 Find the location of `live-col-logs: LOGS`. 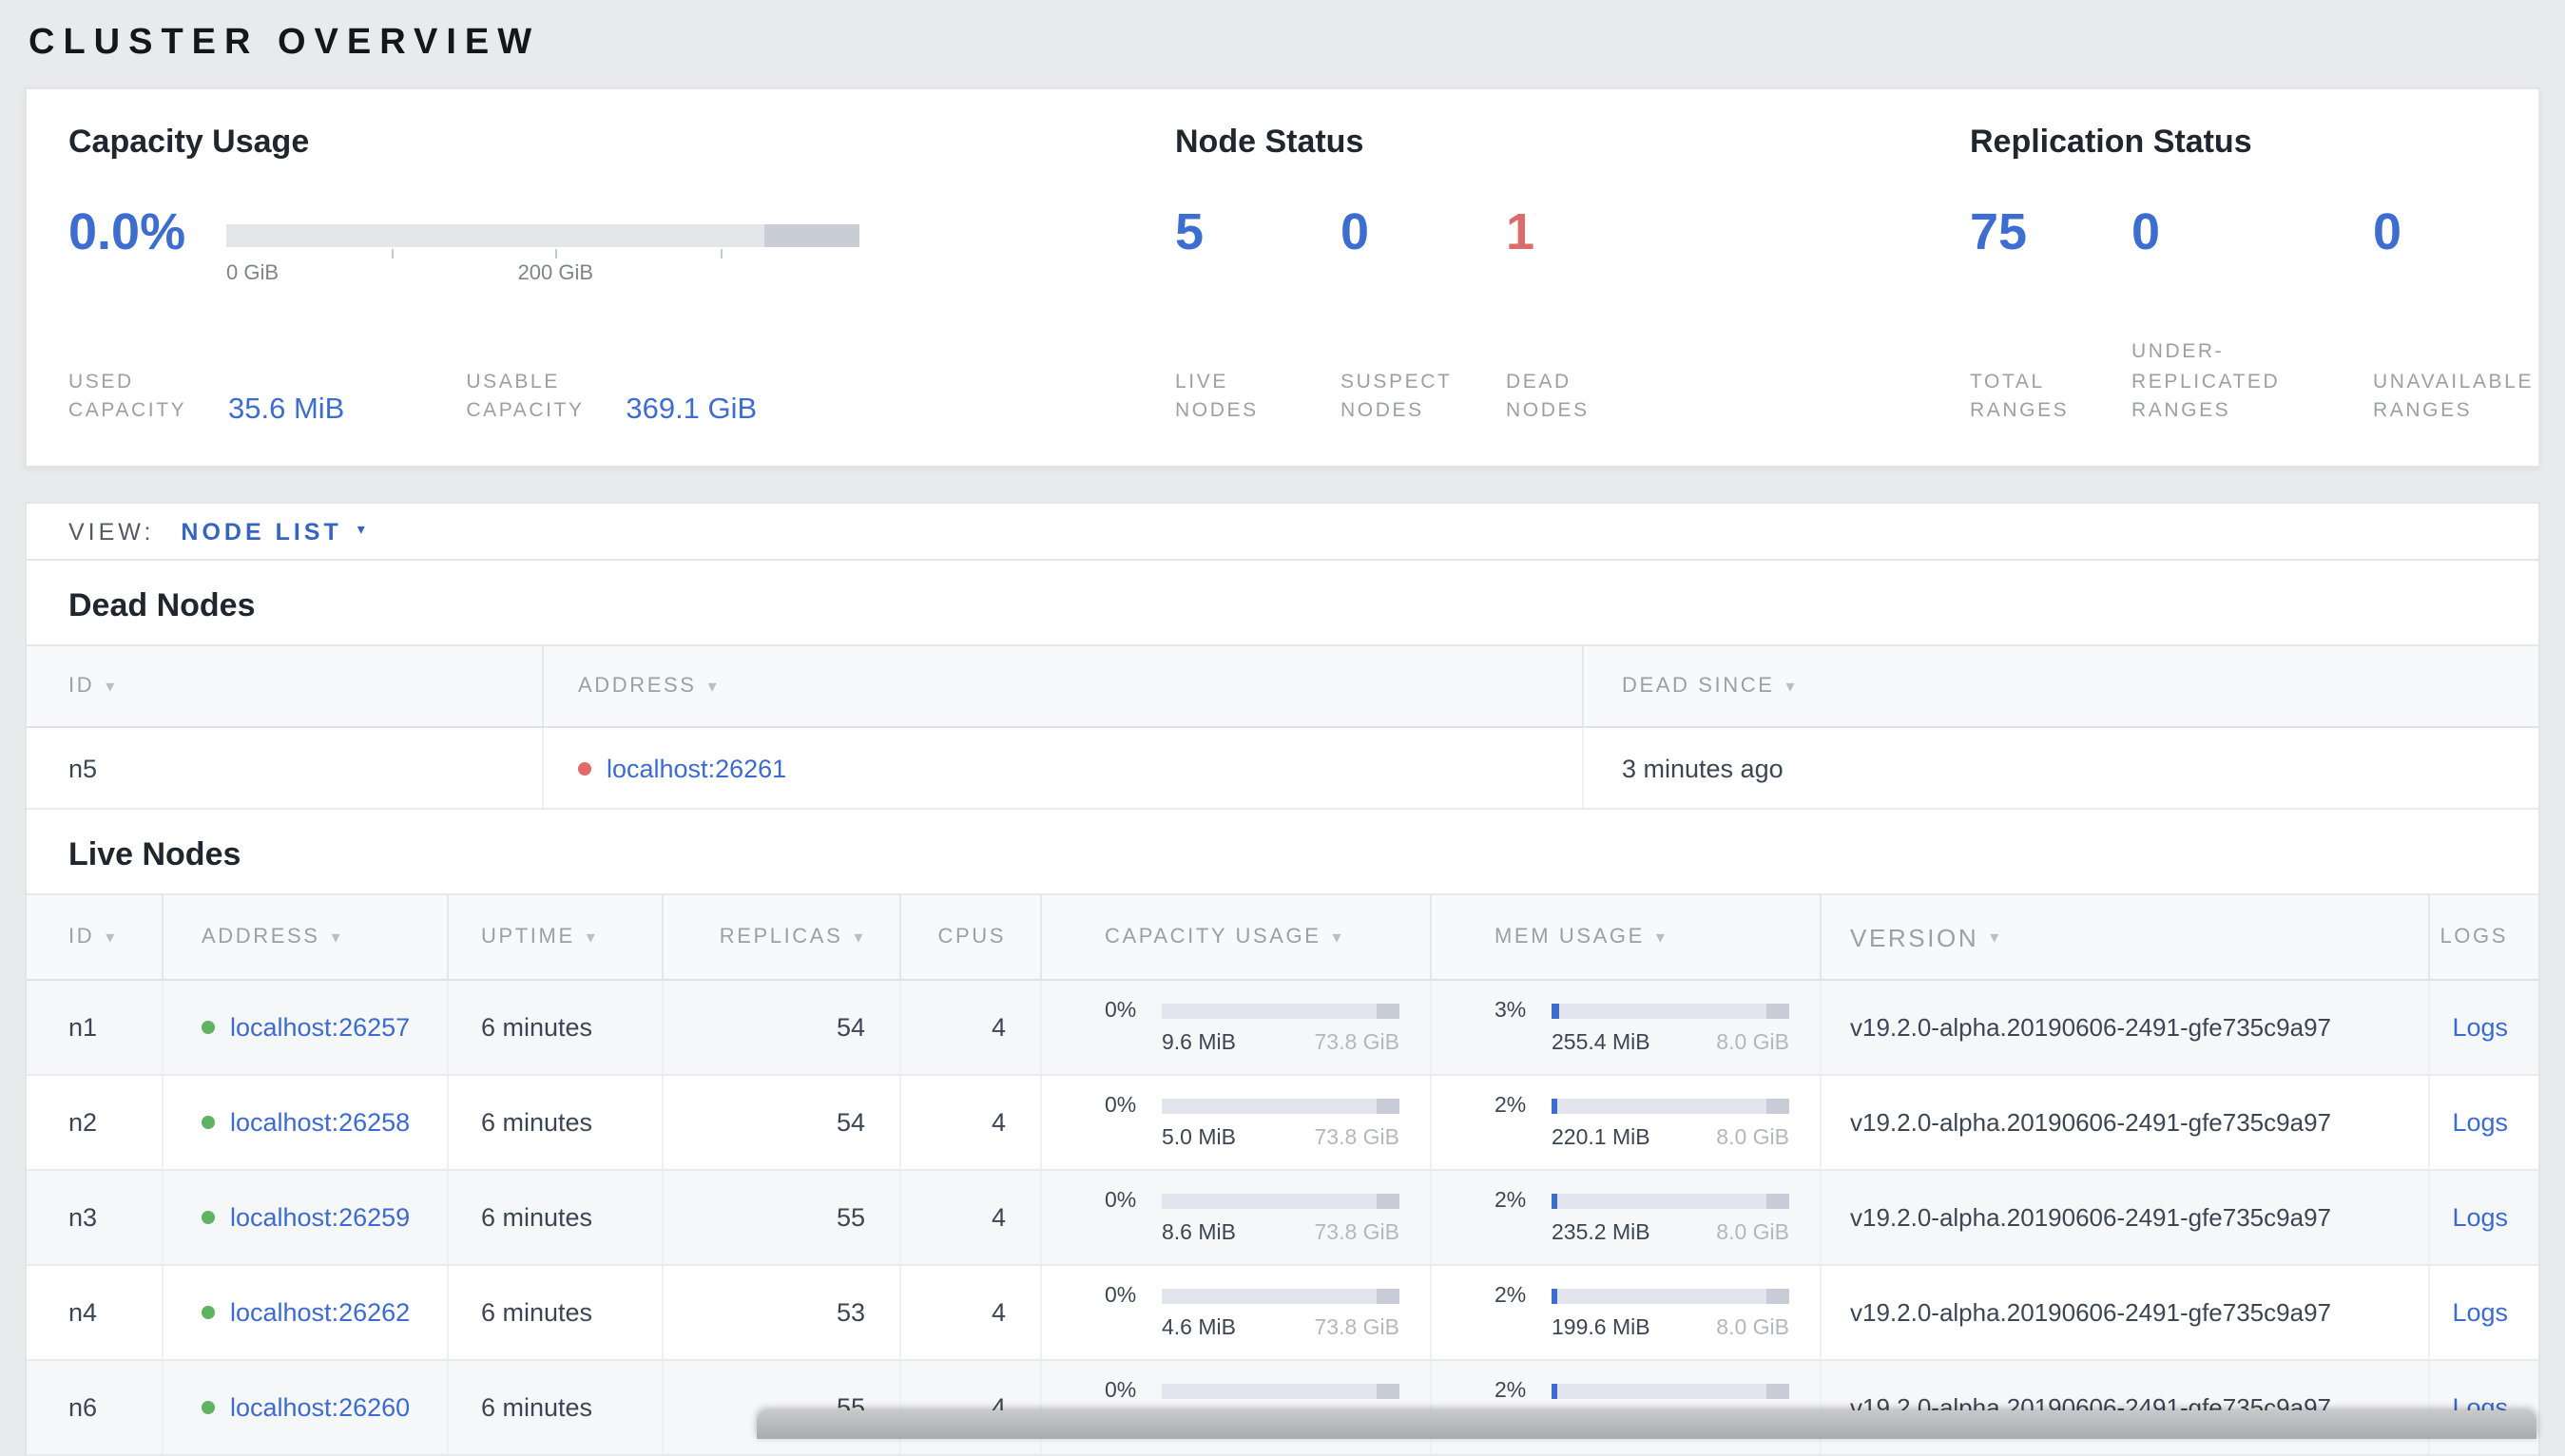

live-col-logs: LOGS is located at coordinates (2484, 937).